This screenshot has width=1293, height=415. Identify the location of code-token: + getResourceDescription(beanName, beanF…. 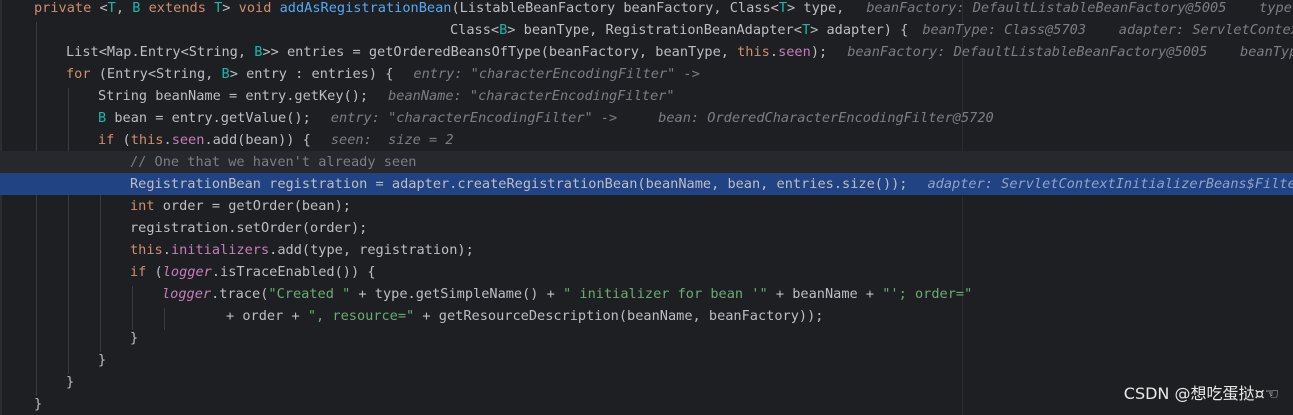
(619, 316).